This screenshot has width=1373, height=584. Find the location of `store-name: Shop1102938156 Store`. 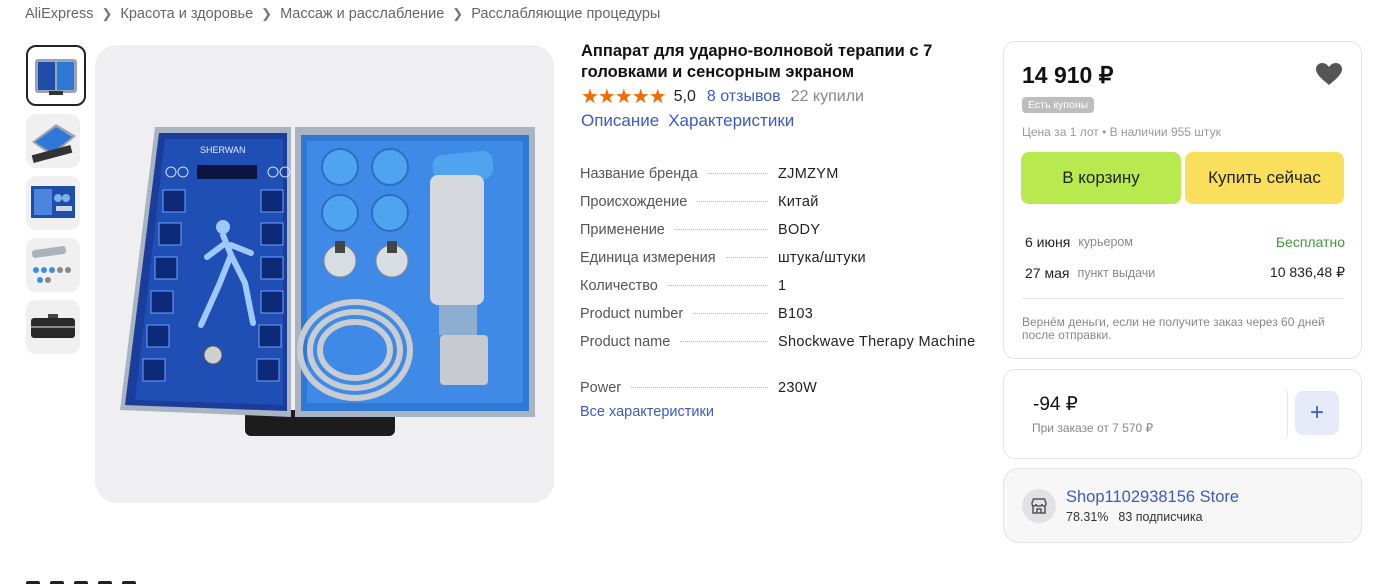

store-name: Shop1102938156 Store is located at coordinates (1152, 497).